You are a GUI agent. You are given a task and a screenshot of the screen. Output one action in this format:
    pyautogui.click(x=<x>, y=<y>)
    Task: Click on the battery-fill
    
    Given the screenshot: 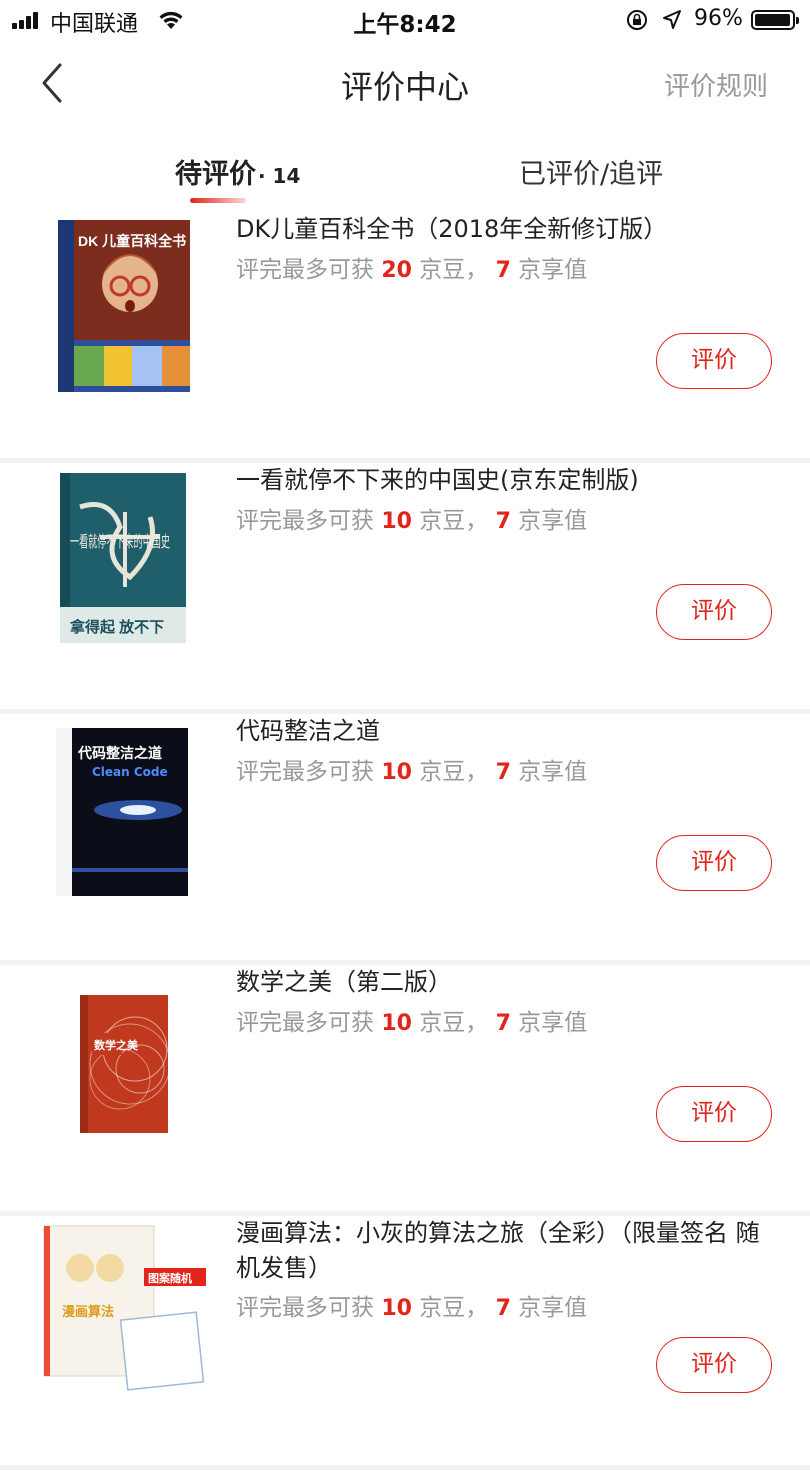 What is the action you would take?
    pyautogui.click(x=772, y=20)
    